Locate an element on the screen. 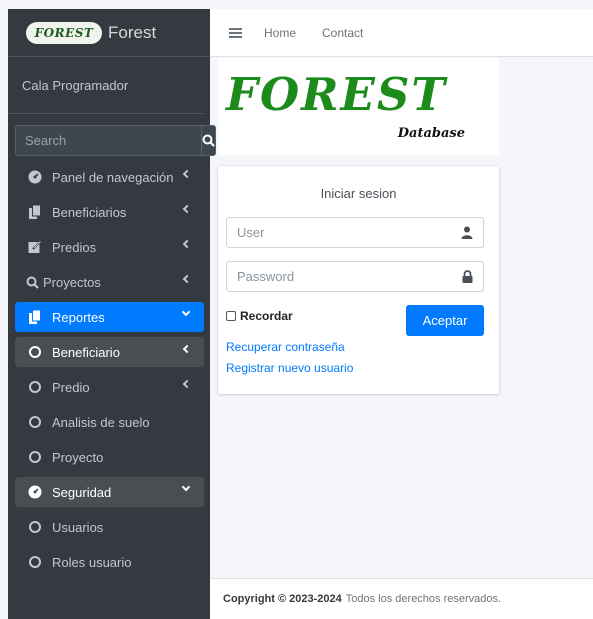  sidebar-item-predio: Predio is located at coordinates (109, 387).